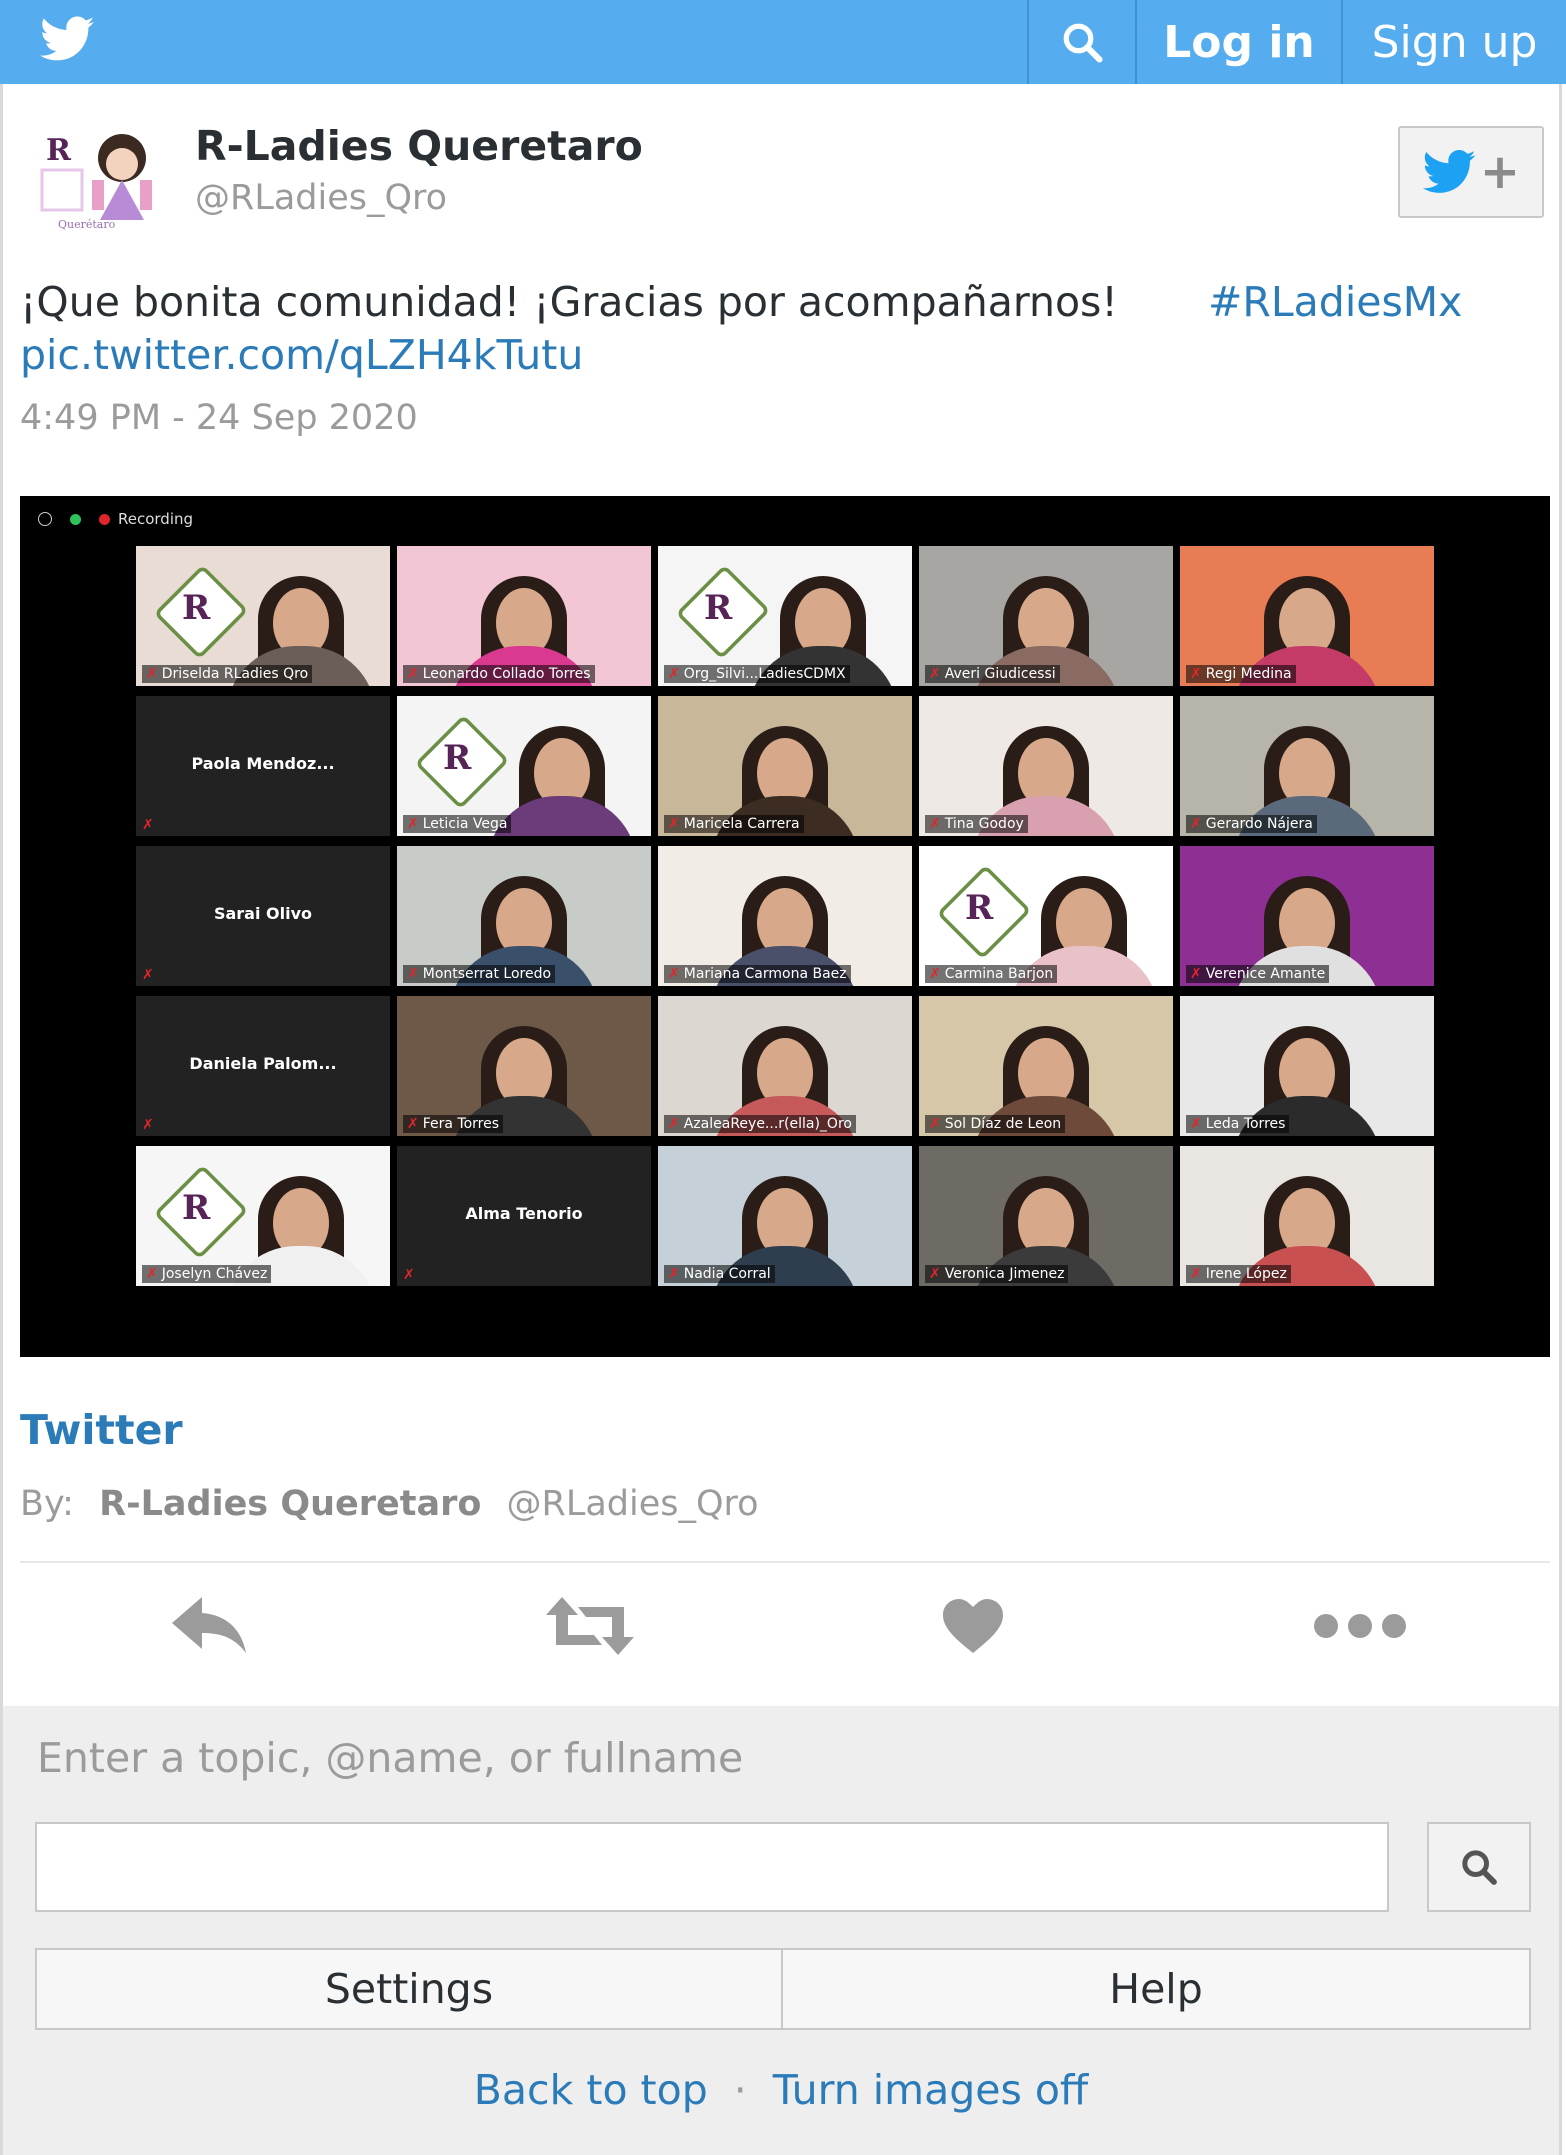 Image resolution: width=1566 pixels, height=2155 pixels. Describe the element at coordinates (1238, 42) in the screenshot. I see `login-link: Log in` at that location.